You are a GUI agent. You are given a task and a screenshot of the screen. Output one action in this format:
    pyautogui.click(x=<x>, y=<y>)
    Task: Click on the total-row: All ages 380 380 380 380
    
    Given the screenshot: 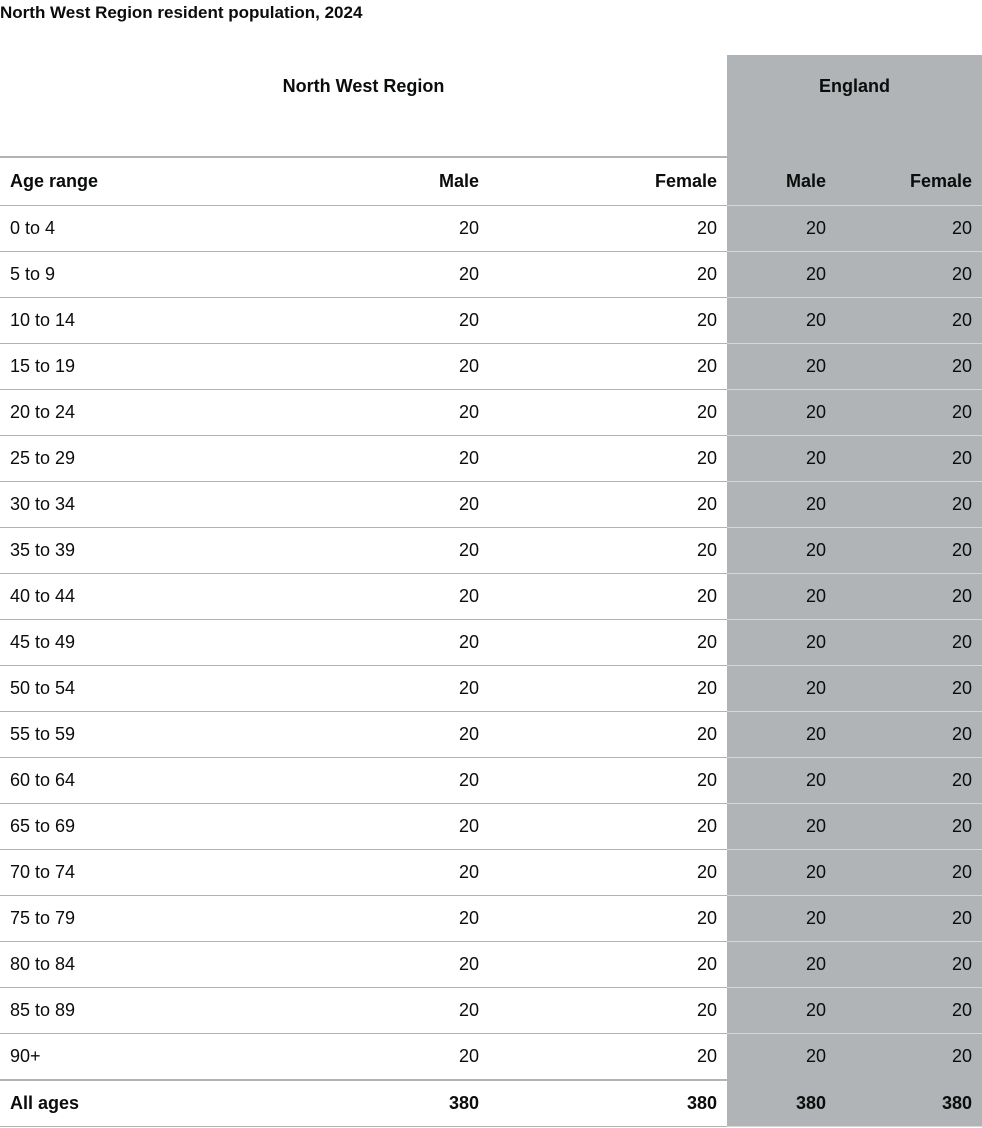 What is the action you would take?
    pyautogui.click(x=491, y=1103)
    